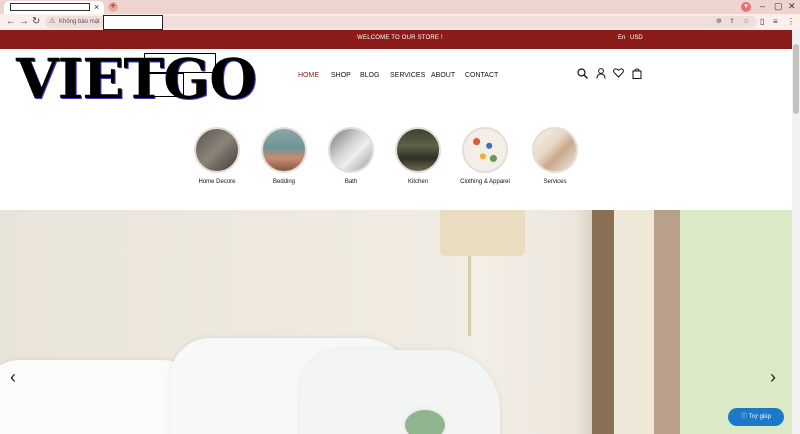  Describe the element at coordinates (796, 79) in the screenshot. I see `scrollbar-thumb` at that location.